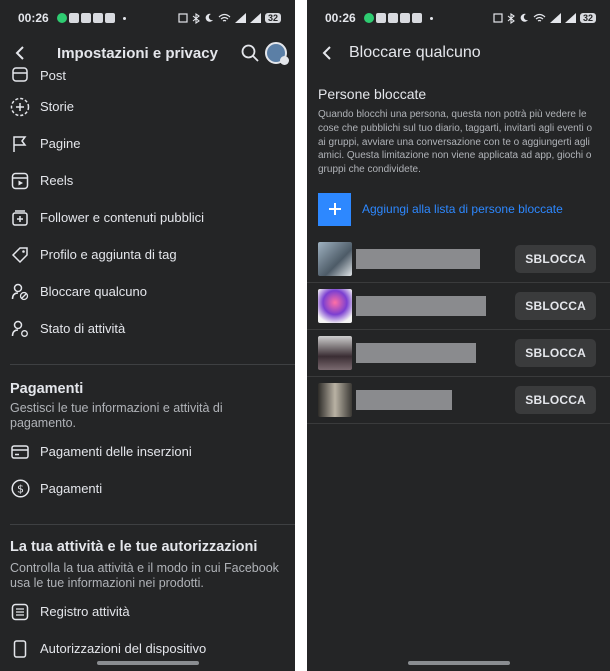  What do you see at coordinates (147, 328) in the screenshot?
I see `menu-item-activity-status: Stato di attività` at bounding box center [147, 328].